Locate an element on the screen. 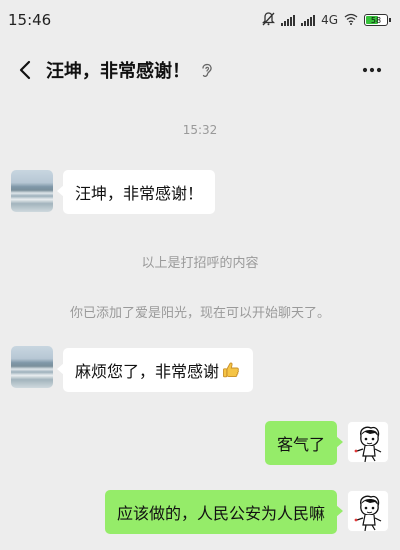 This screenshot has width=400, height=550. battery-level: 58 is located at coordinates (376, 20).